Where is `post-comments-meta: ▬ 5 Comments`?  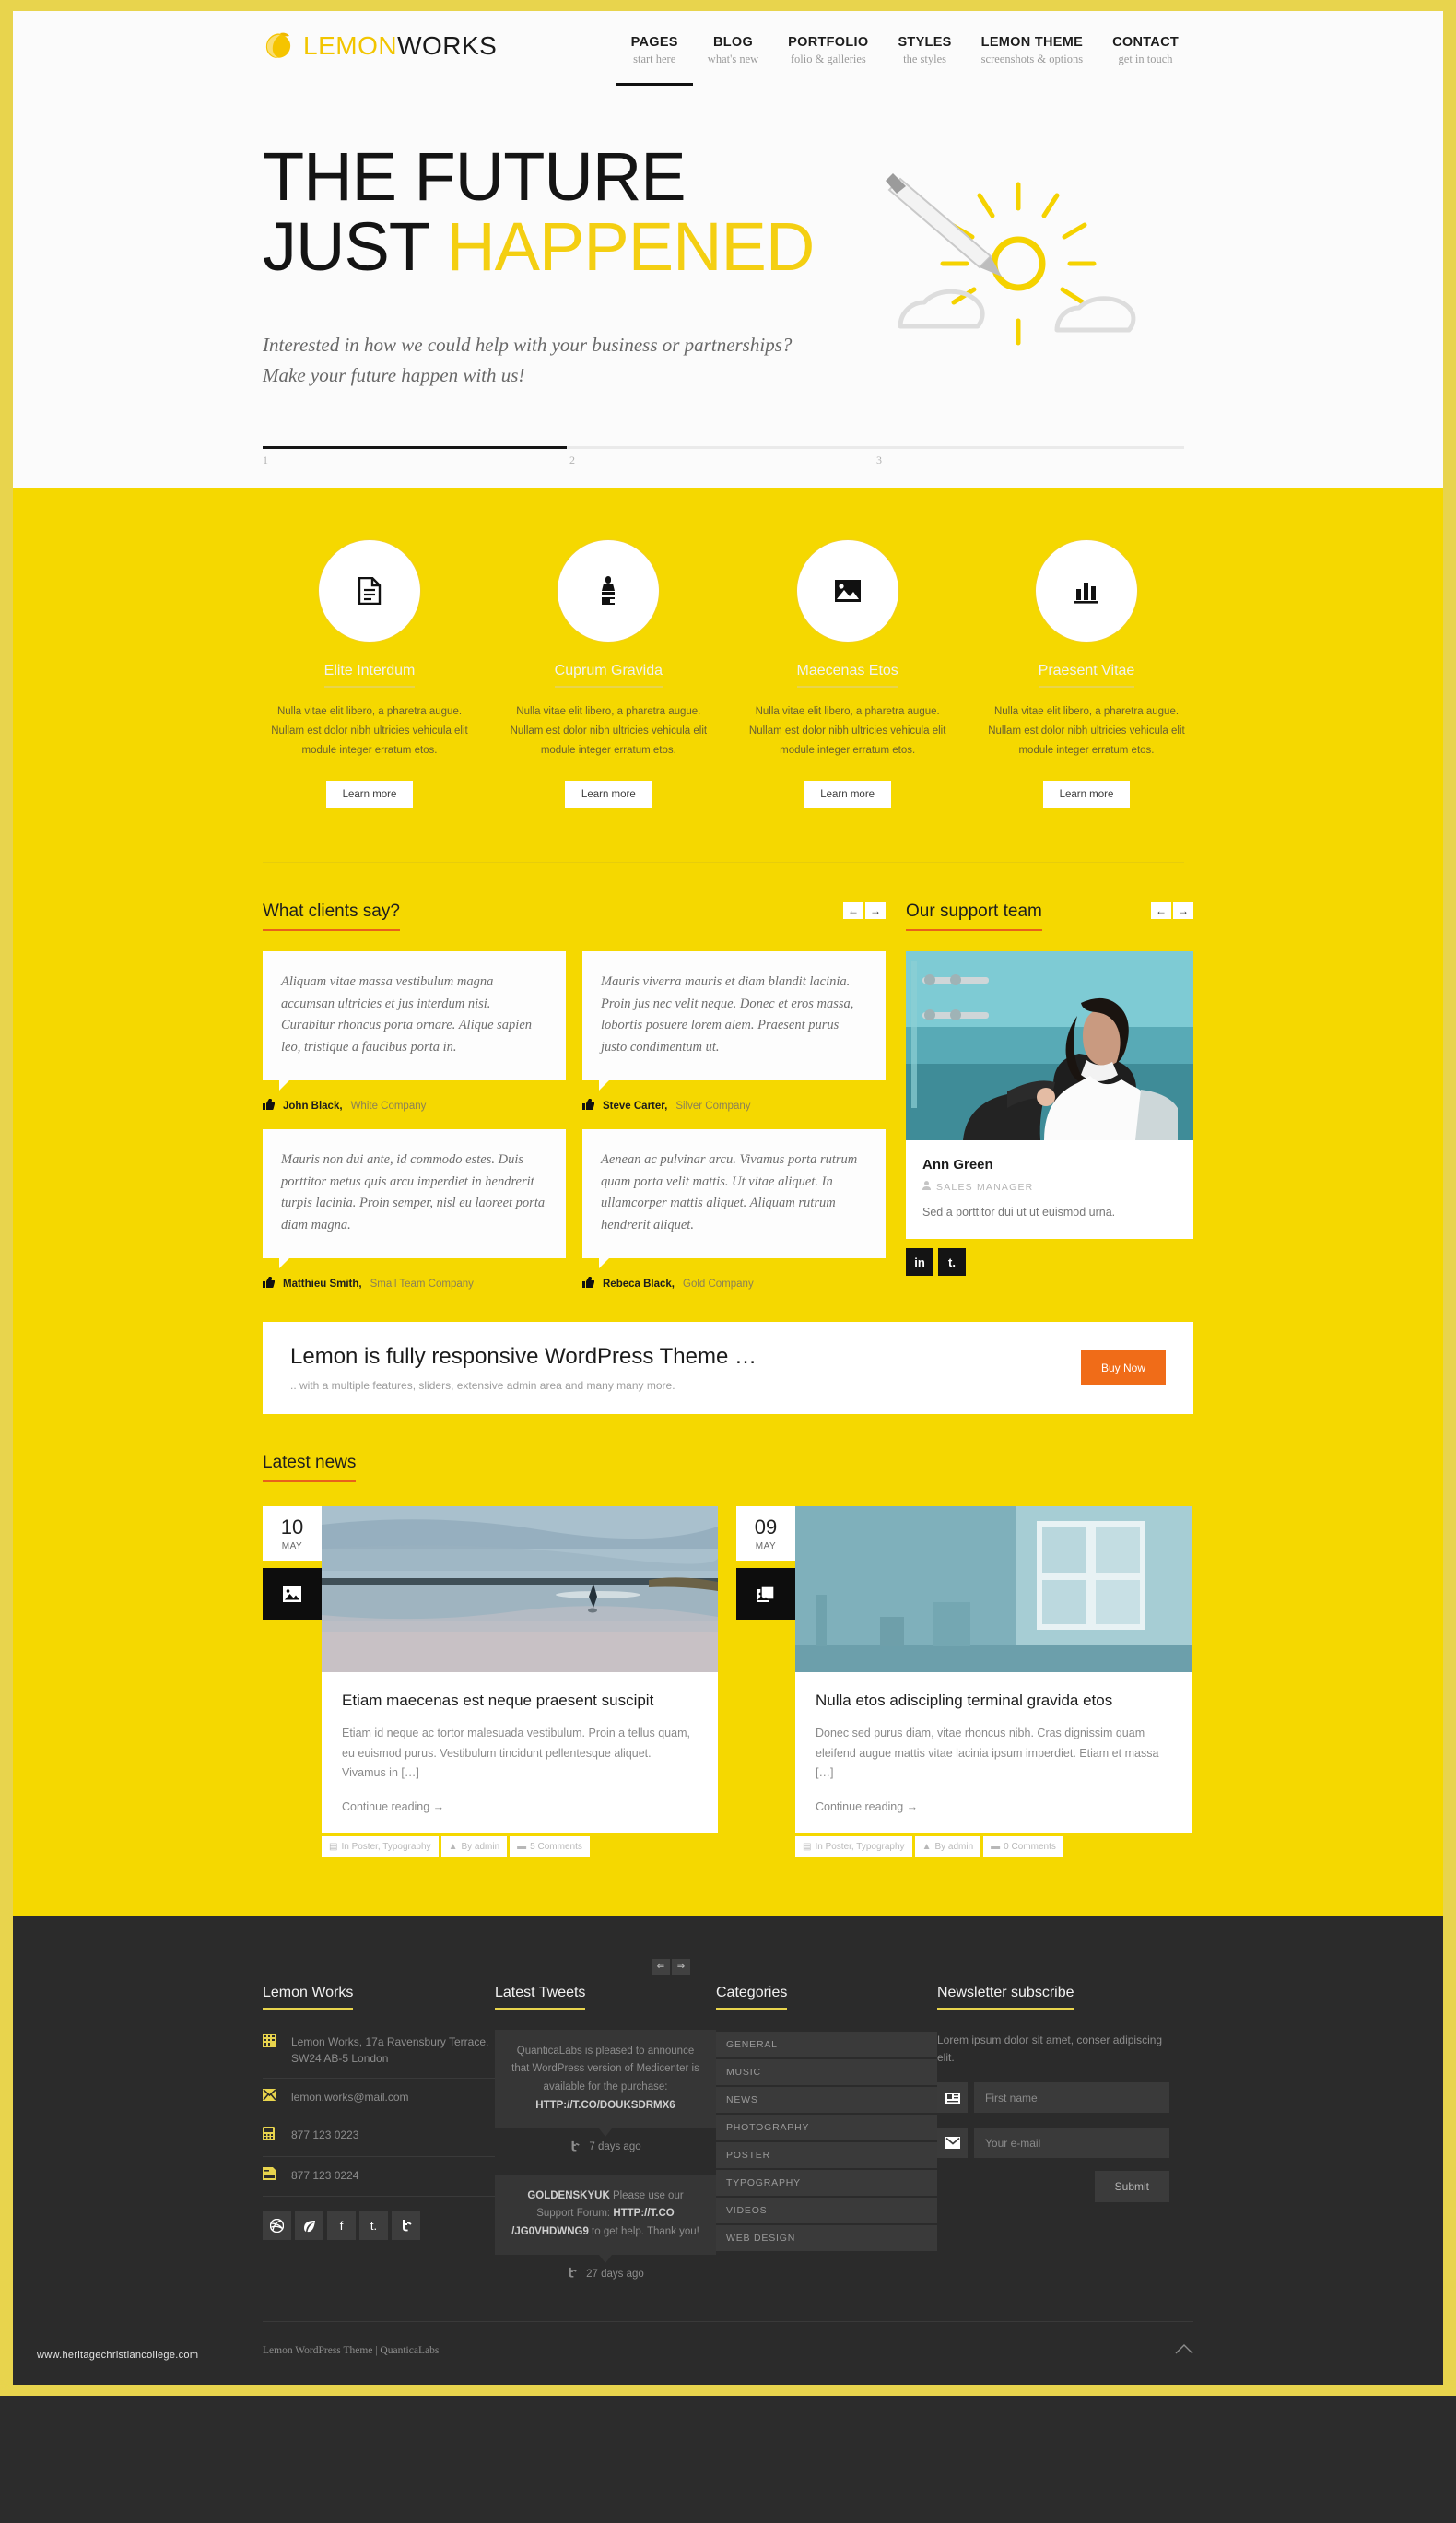 post-comments-meta: ▬ 5 Comments is located at coordinates (550, 1846).